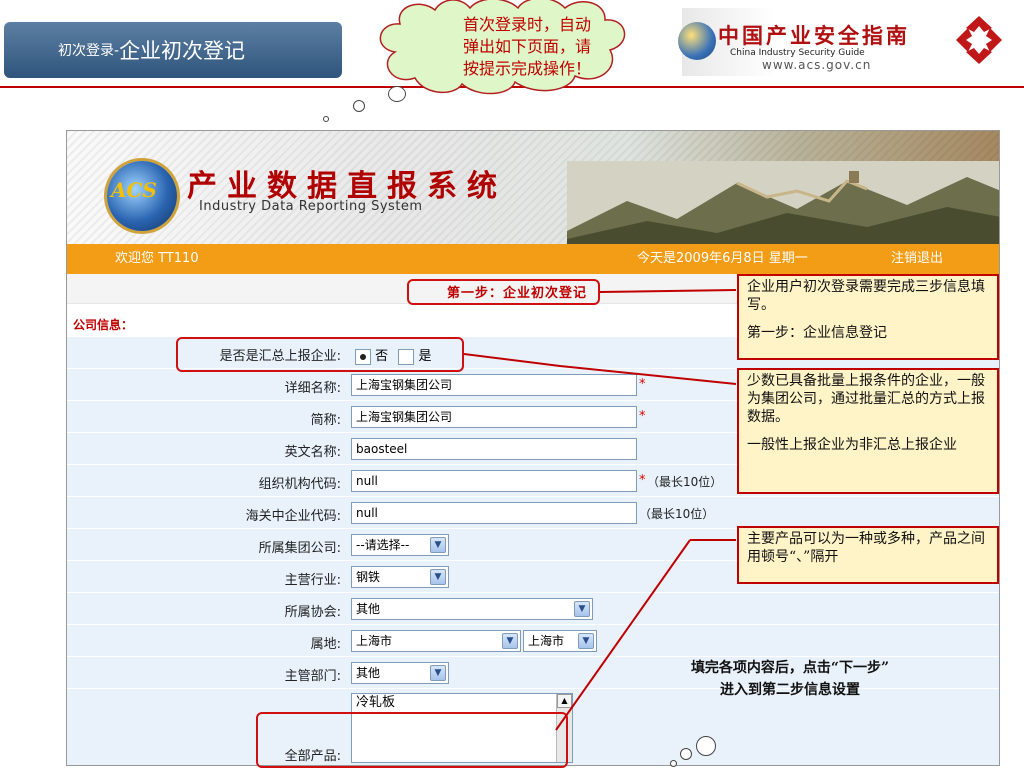 The height and width of the screenshot is (768, 1024). What do you see at coordinates (312, 388) in the screenshot?
I see `full-name-label: 详细名称:` at bounding box center [312, 388].